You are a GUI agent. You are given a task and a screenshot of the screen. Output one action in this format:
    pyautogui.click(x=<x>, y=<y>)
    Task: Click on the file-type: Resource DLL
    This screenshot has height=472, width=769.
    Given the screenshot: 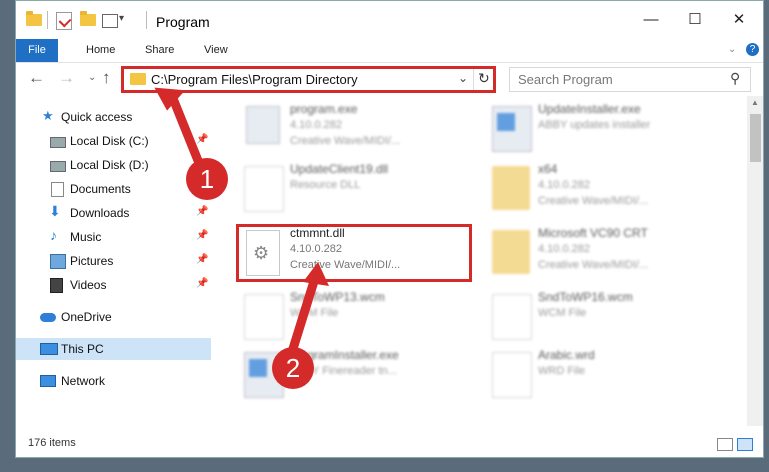 What is the action you would take?
    pyautogui.click(x=325, y=185)
    